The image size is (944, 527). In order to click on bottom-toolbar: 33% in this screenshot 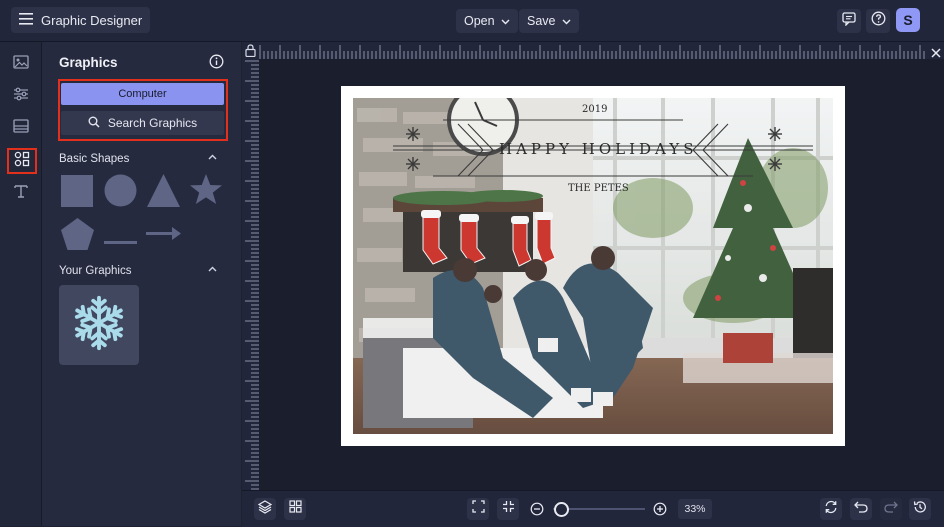, I will do `click(593, 508)`.